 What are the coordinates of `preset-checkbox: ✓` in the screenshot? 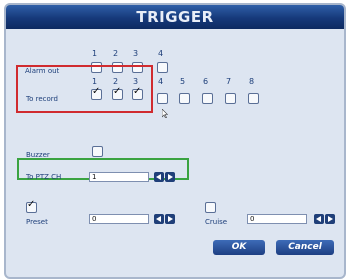 It's located at (31, 206).